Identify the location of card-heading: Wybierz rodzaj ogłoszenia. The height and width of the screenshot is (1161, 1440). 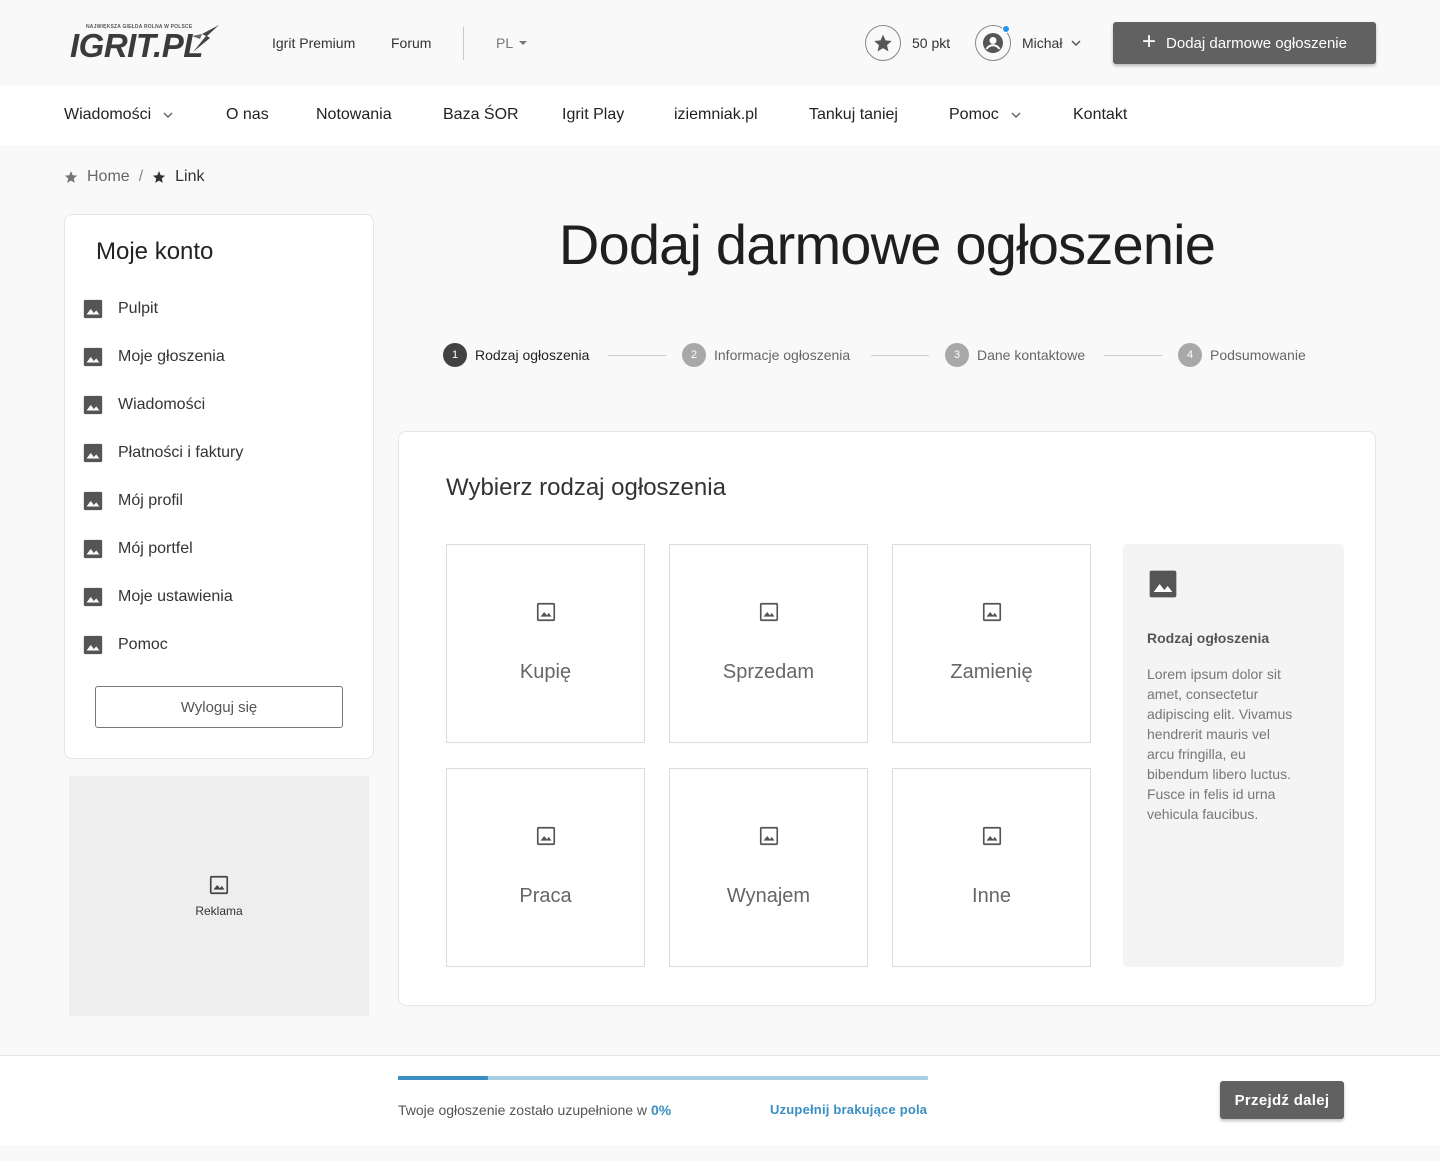
(586, 487).